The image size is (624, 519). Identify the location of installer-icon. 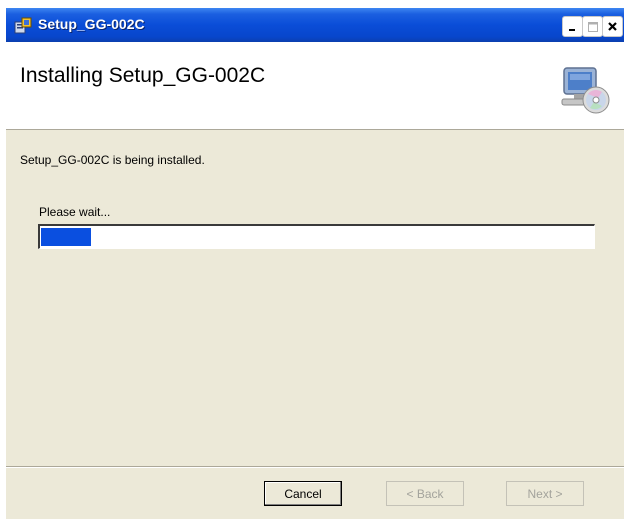
(23, 25).